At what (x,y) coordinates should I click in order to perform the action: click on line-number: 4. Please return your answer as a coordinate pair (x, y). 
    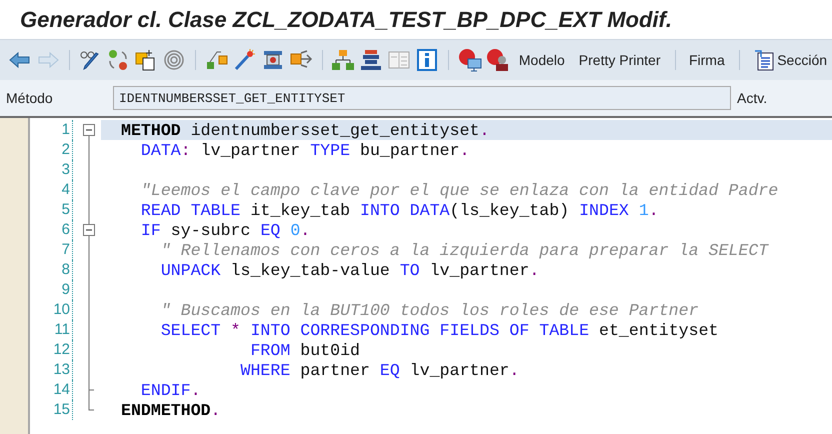
    Looking at the image, I should click on (51, 190).